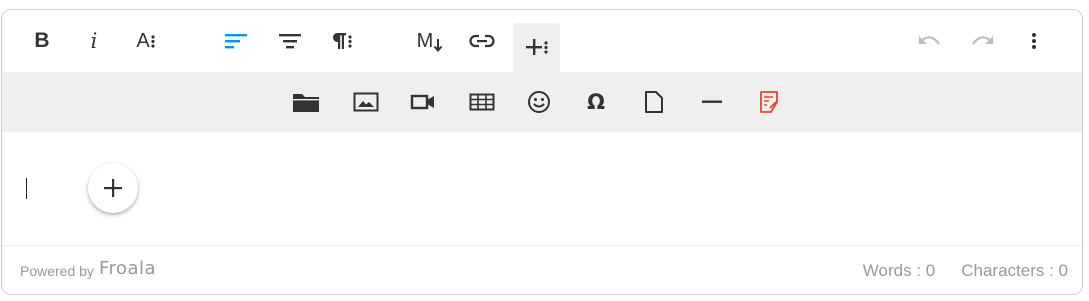 The image size is (1089, 301). I want to click on font-size-more-icon: A, so click(145, 41).